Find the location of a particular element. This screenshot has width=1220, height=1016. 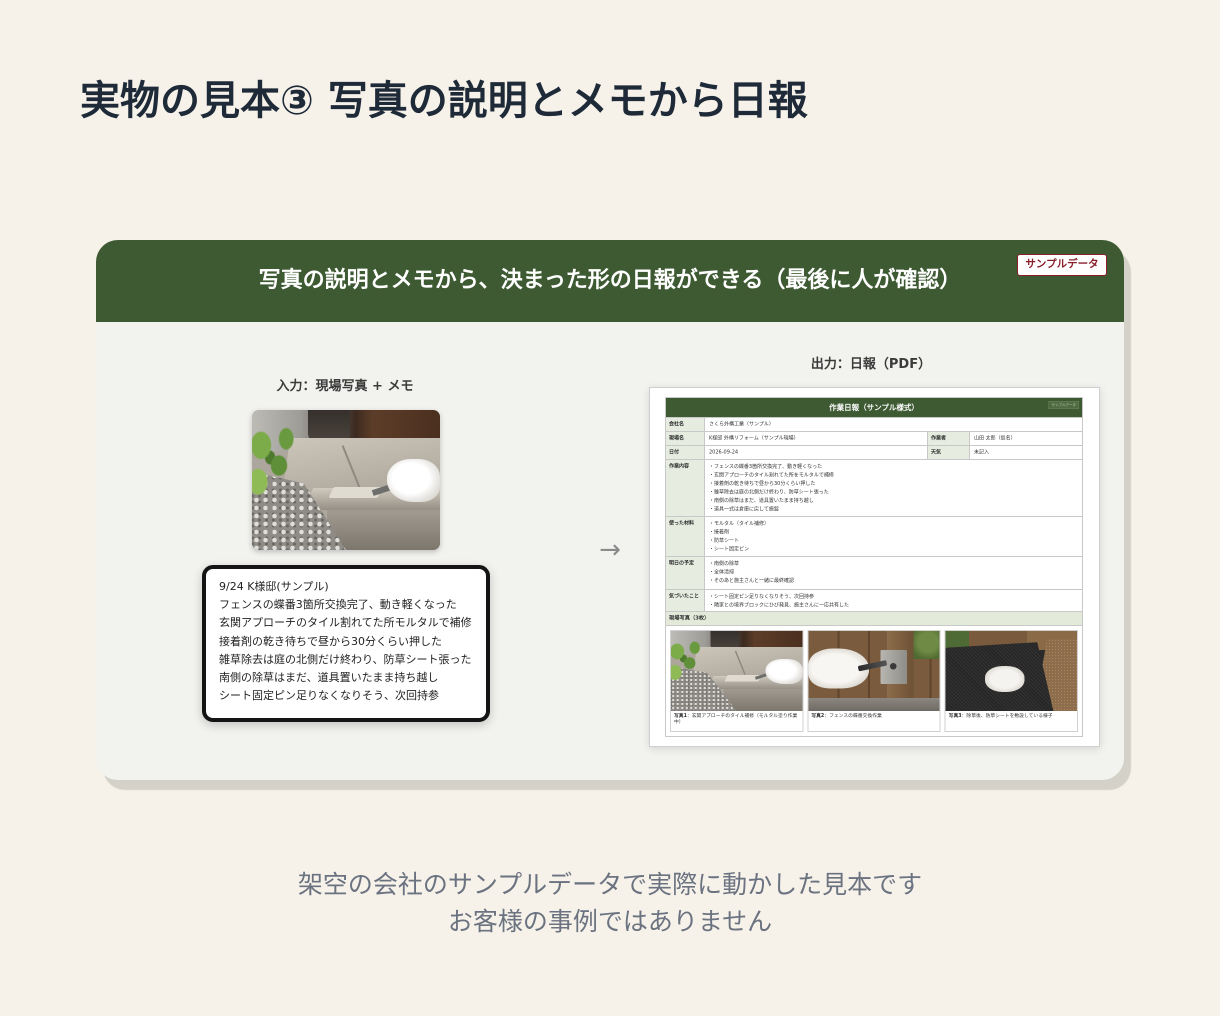

report-label-notes: 気づいたこと is located at coordinates (685, 601).